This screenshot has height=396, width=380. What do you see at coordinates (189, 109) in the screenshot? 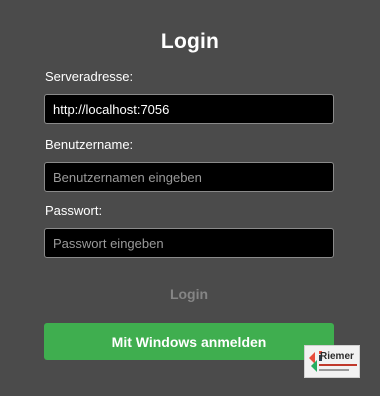
I see `server-address-input` at bounding box center [189, 109].